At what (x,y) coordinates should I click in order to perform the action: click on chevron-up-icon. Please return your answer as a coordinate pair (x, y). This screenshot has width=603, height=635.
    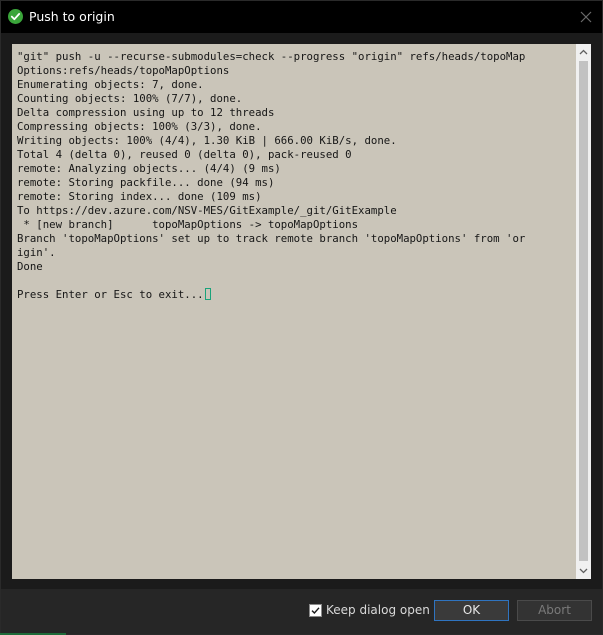
    Looking at the image, I should click on (583, 52).